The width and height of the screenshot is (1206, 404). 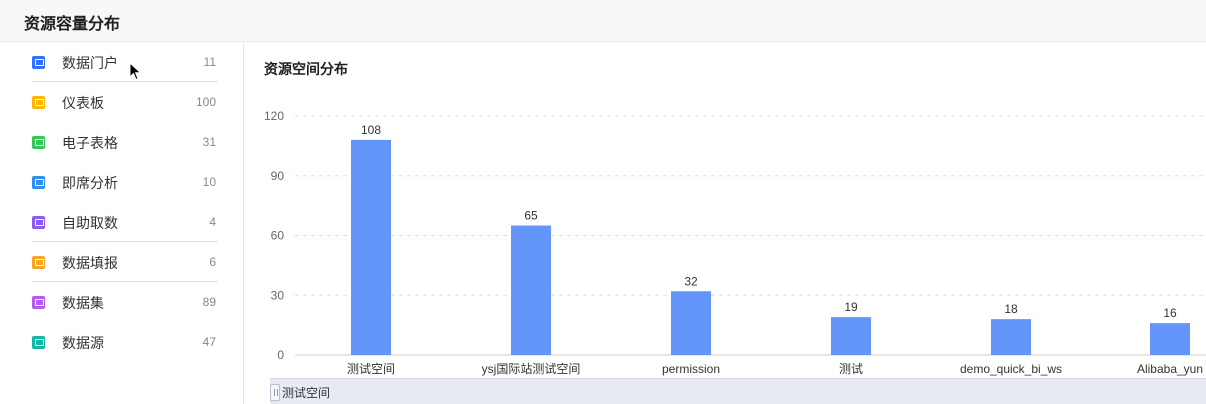 What do you see at coordinates (851, 368) in the screenshot?
I see `x-tick-label: 测试` at bounding box center [851, 368].